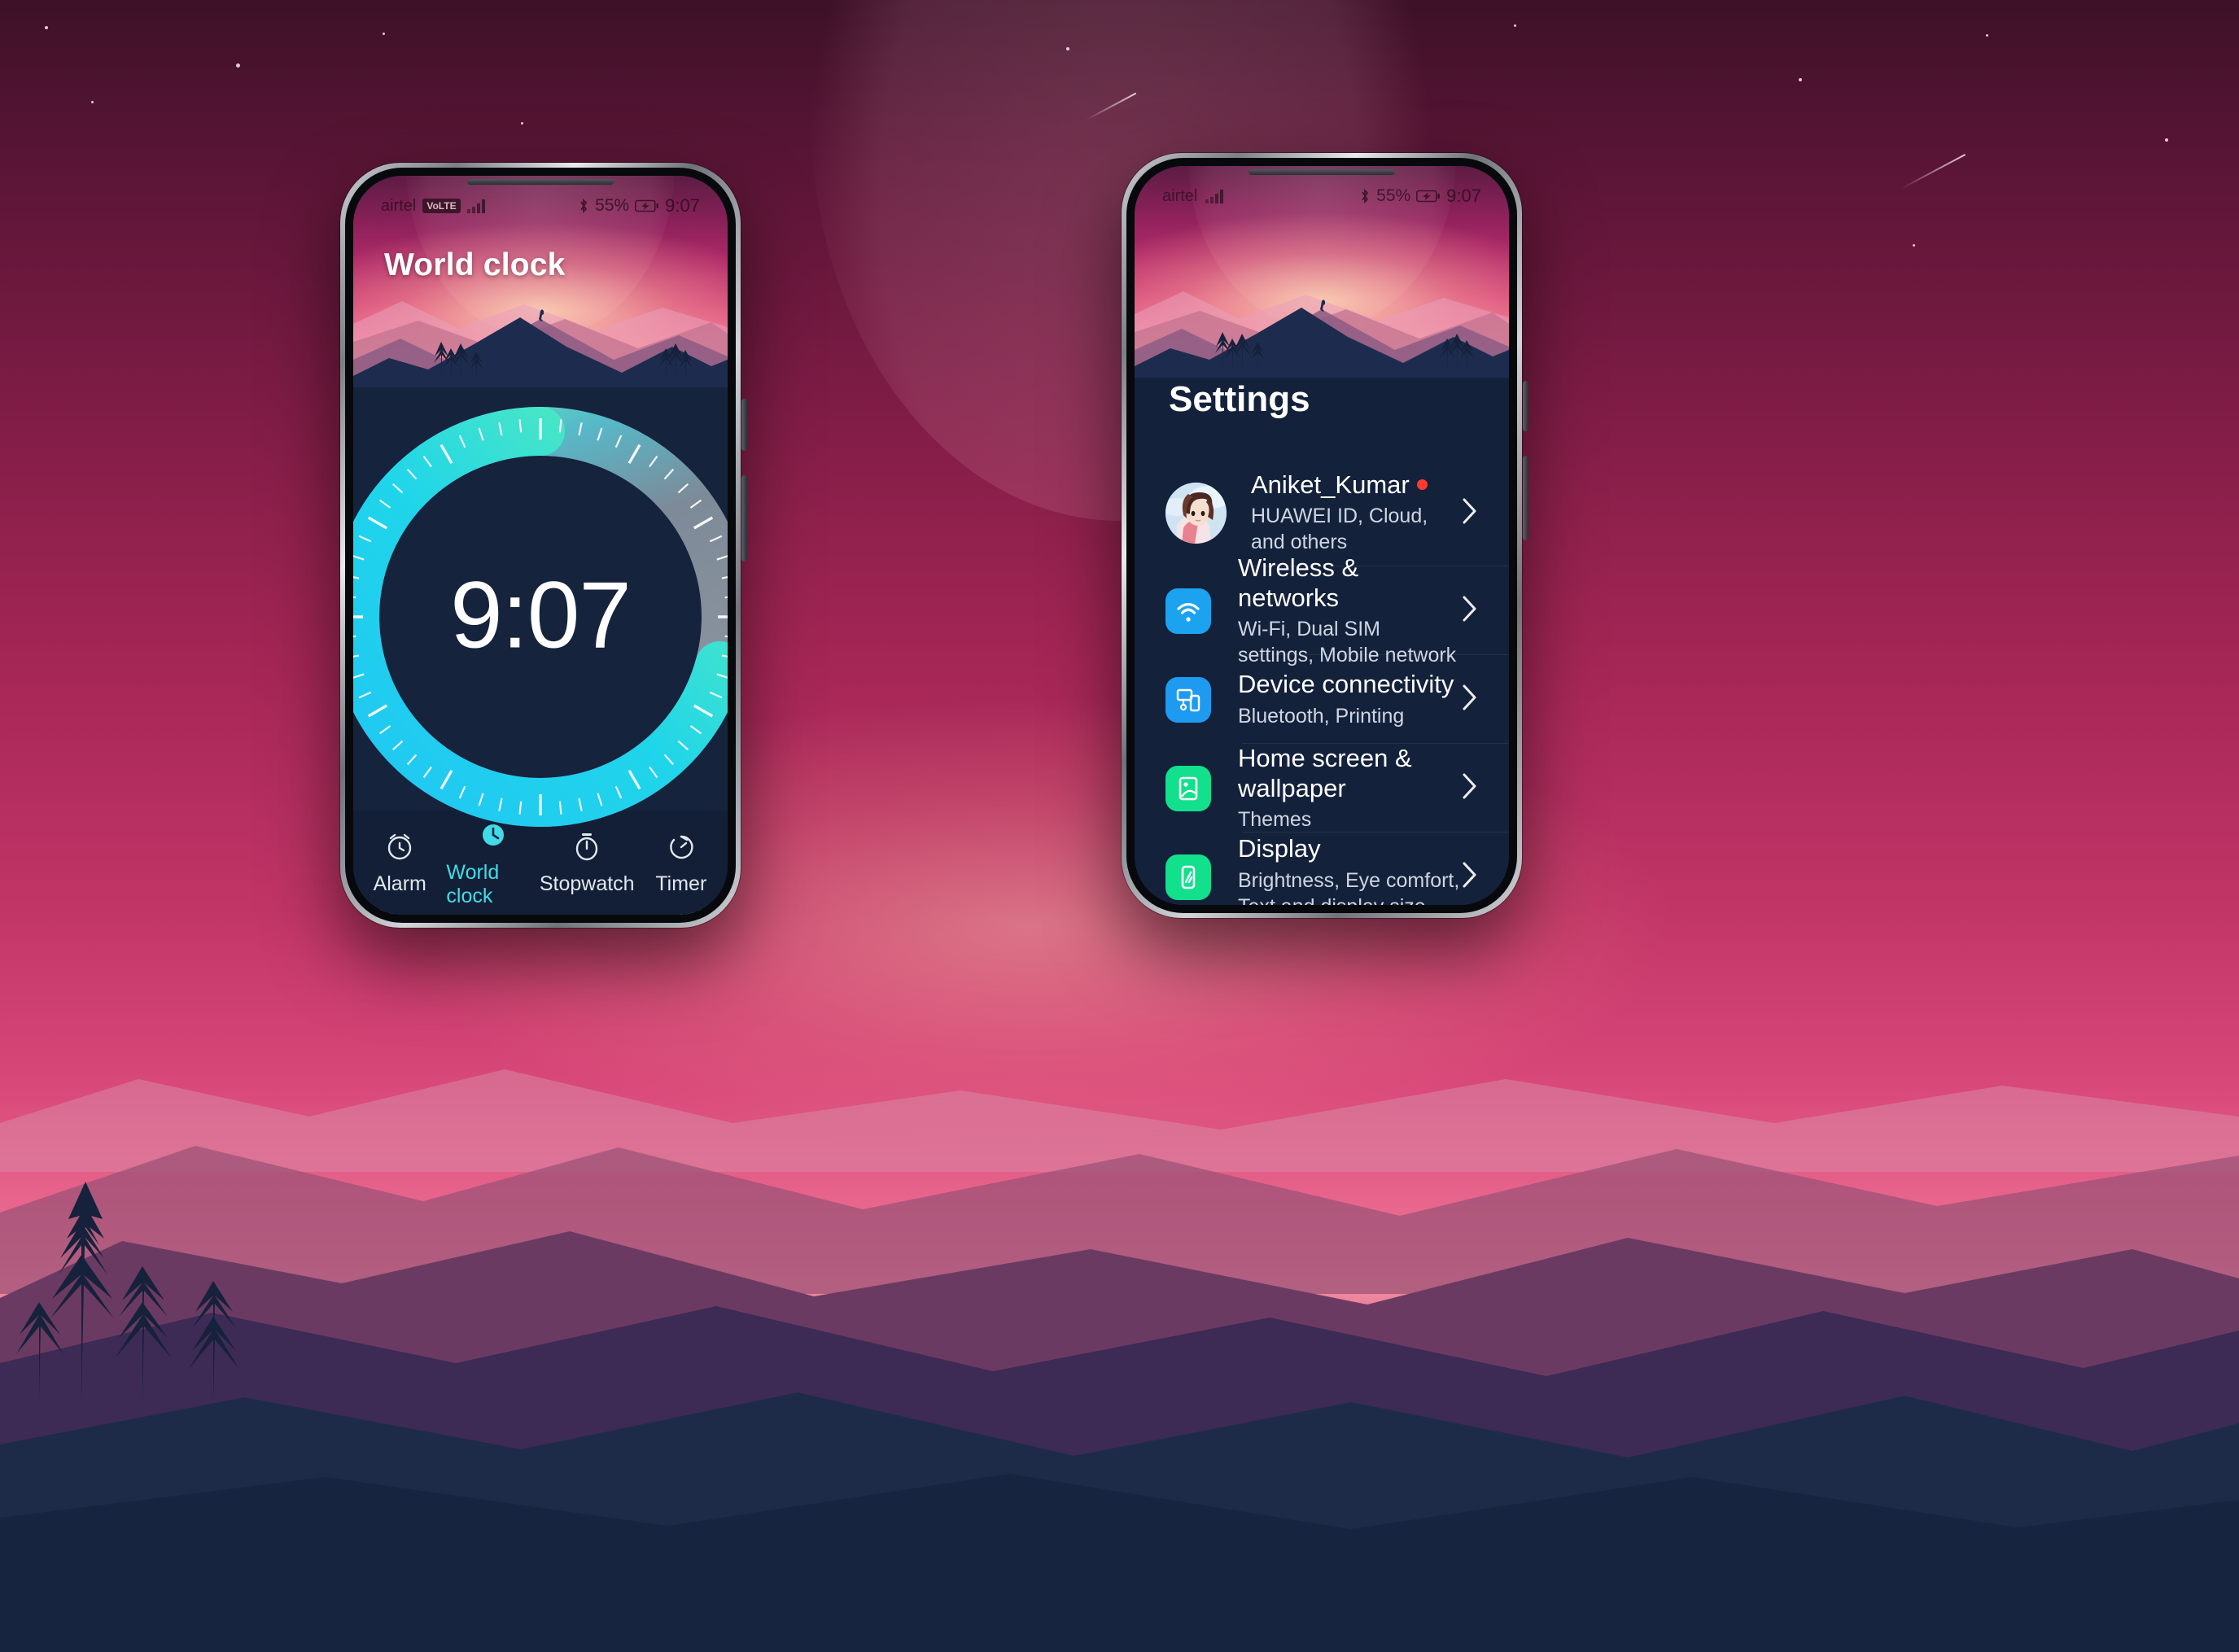 The image size is (2239, 1652). Describe the element at coordinates (1330, 484) in the screenshot. I see `profile-name: Aniket_Kumar` at that location.